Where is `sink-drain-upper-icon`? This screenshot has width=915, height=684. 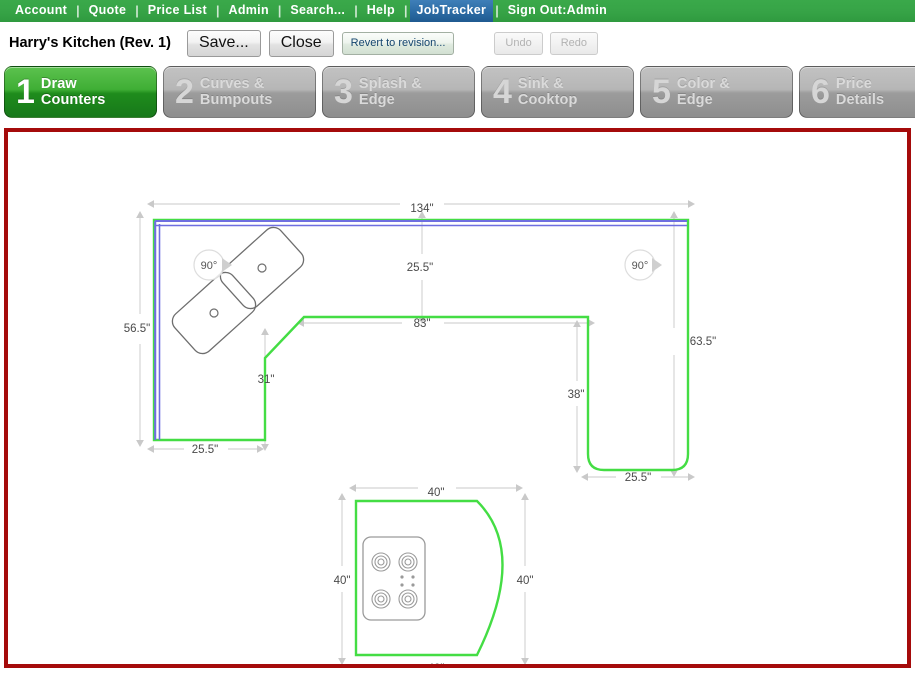 sink-drain-upper-icon is located at coordinates (262, 268).